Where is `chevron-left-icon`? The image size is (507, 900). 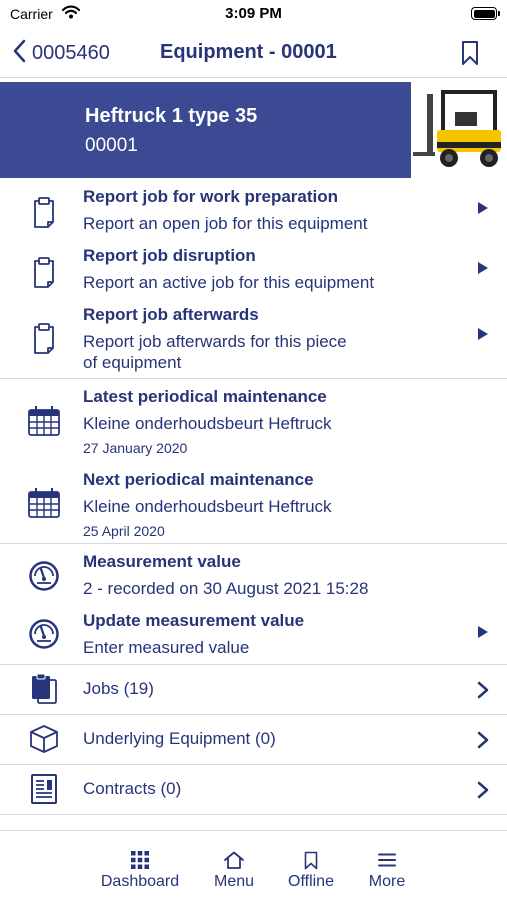
chevron-left-icon is located at coordinates (19, 53).